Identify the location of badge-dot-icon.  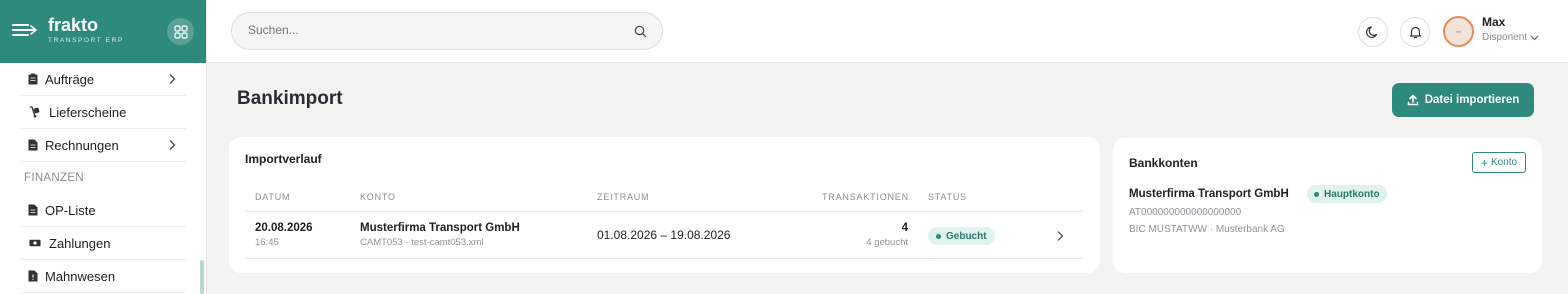
(1316, 194).